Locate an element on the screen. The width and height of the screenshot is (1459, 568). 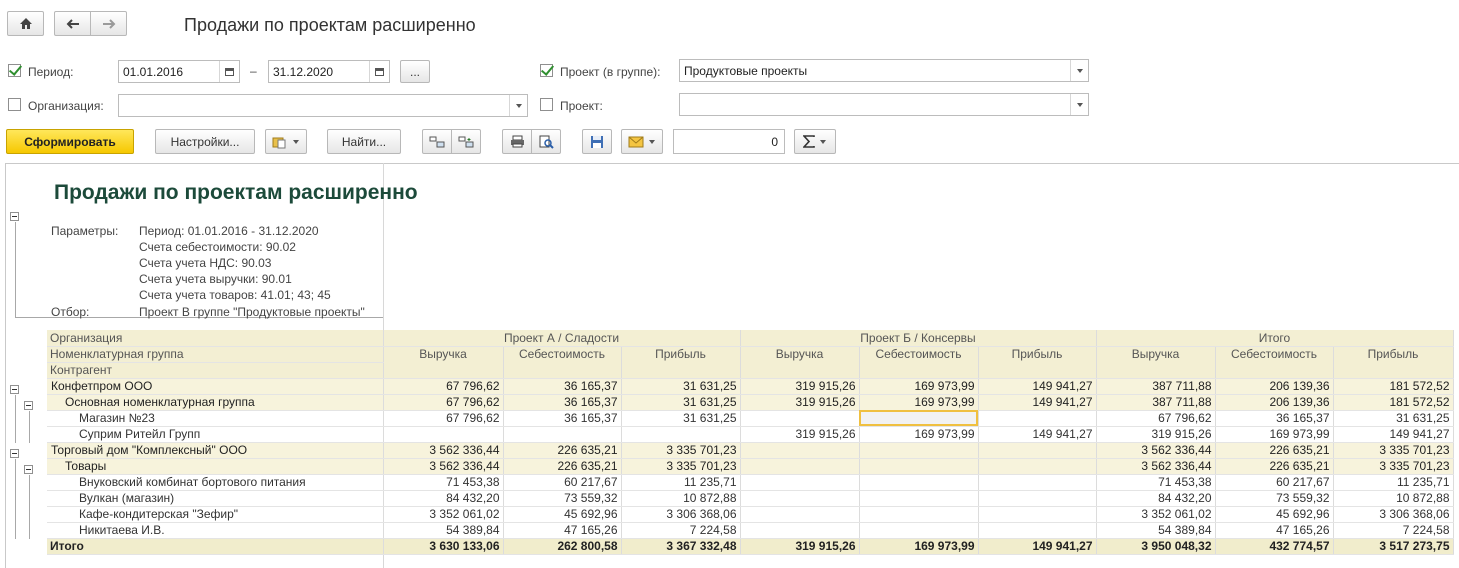
total-cell: 3 367 332,48 is located at coordinates (681, 546).